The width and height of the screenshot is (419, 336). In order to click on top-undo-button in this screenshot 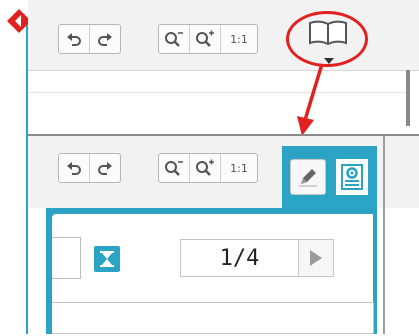, I will do `click(74, 39)`.